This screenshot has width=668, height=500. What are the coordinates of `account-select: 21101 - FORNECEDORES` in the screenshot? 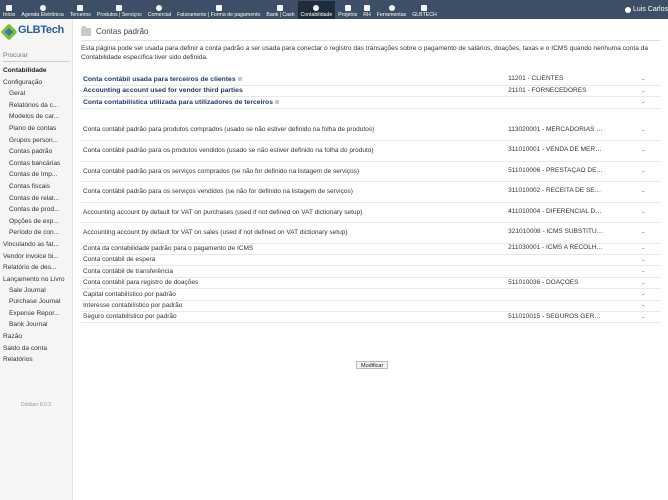 It's located at (573, 91).